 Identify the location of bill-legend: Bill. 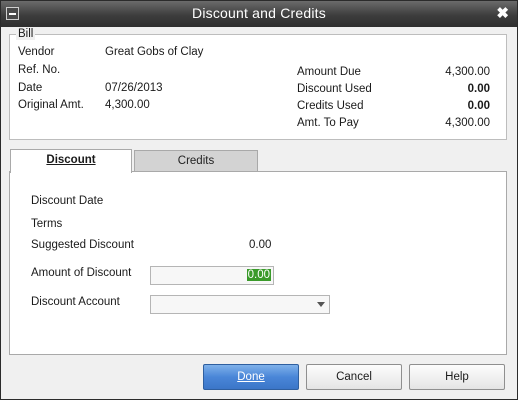
(26, 34).